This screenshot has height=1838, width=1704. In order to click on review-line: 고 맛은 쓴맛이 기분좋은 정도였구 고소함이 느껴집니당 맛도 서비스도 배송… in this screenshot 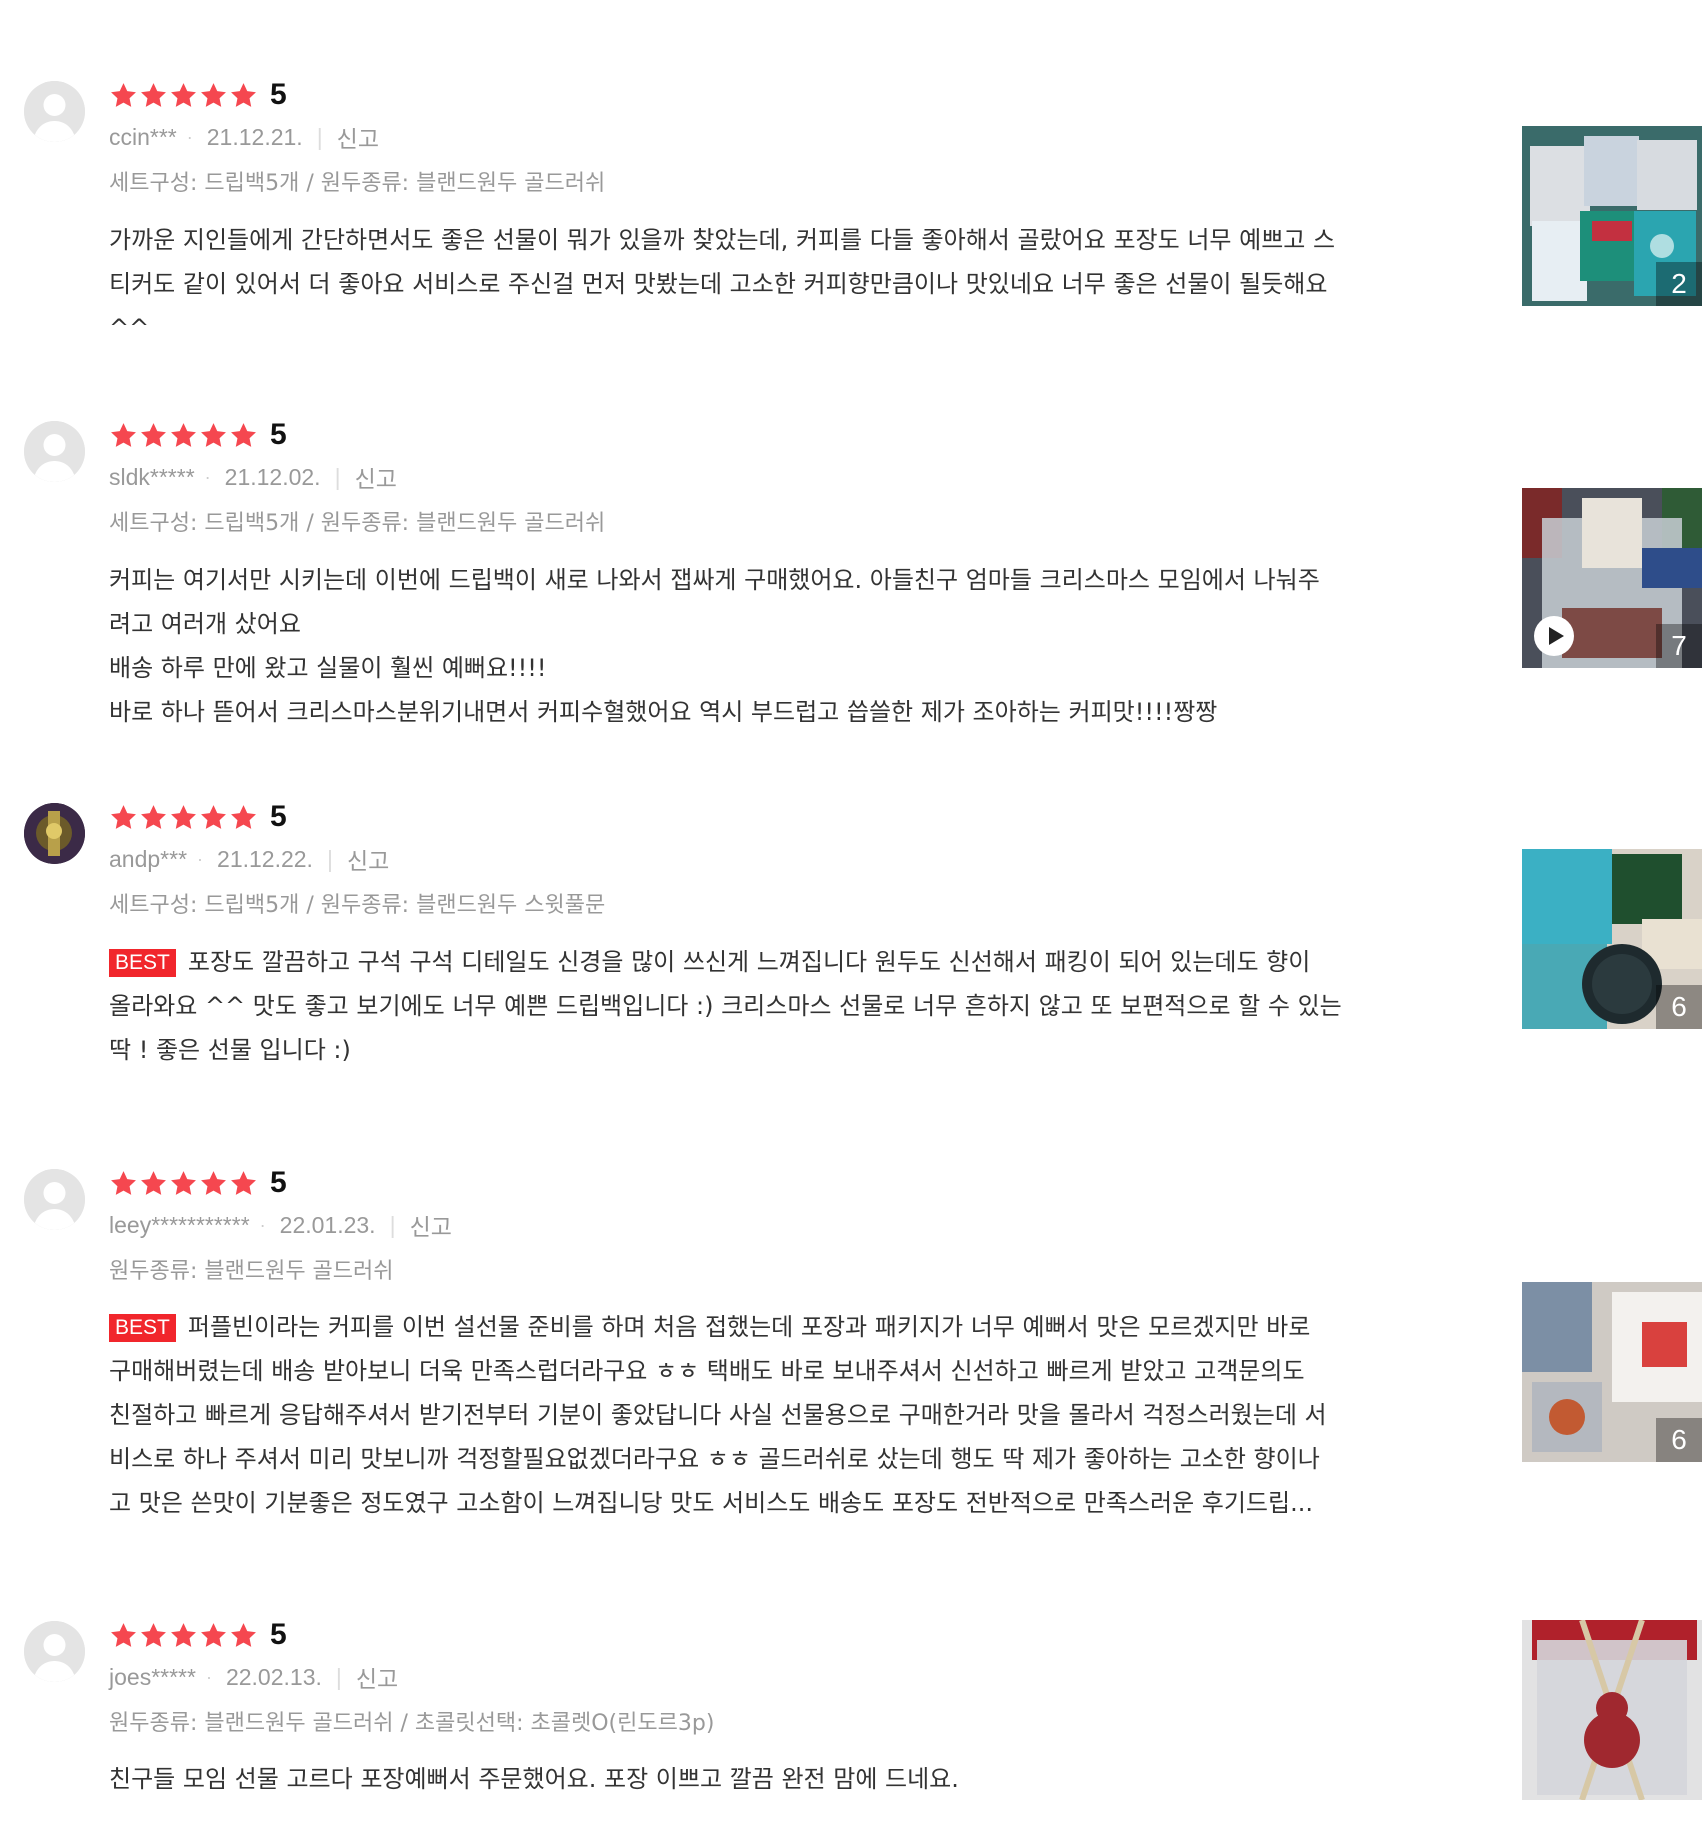, I will do `click(711, 1503)`.